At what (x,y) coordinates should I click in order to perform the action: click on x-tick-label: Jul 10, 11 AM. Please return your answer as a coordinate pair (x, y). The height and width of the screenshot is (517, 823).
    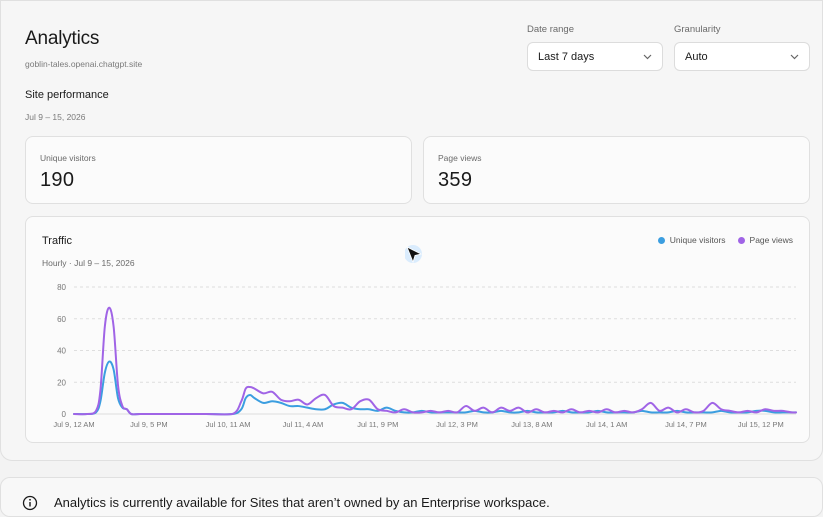
    Looking at the image, I should click on (228, 424).